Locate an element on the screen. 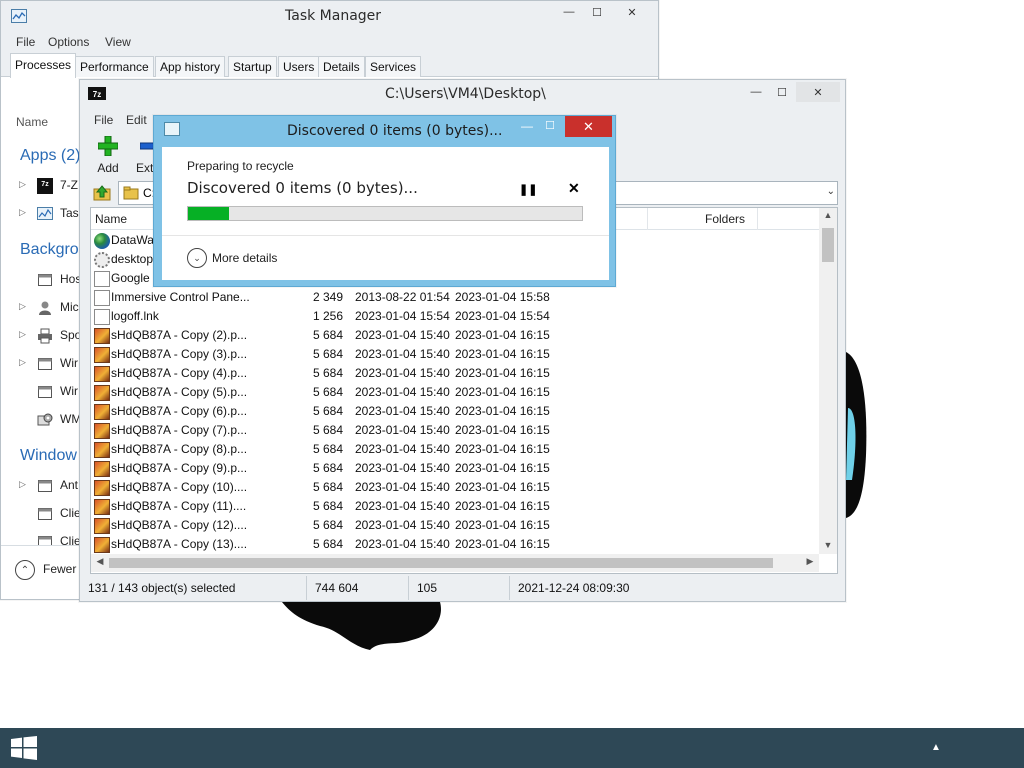  process-row: ▷ Wir is located at coordinates (46, 364).